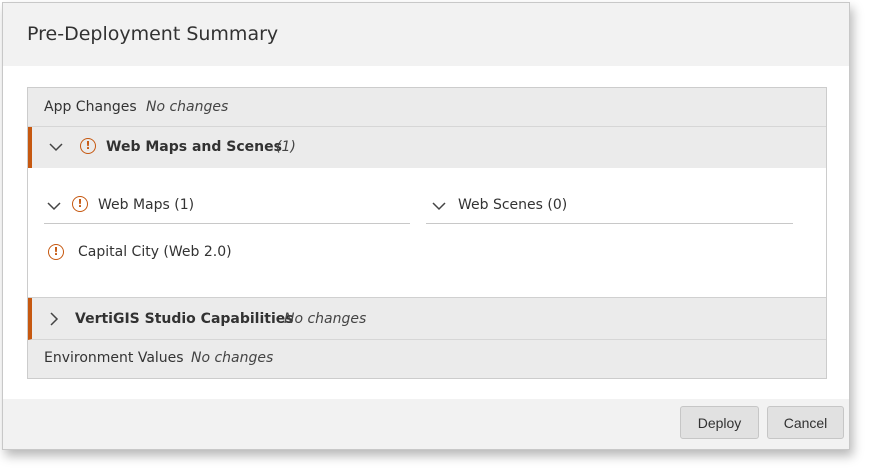 This screenshot has height=474, width=874. I want to click on capabilities-header: VertiGIS Studio Capabilities No changes, so click(427, 319).